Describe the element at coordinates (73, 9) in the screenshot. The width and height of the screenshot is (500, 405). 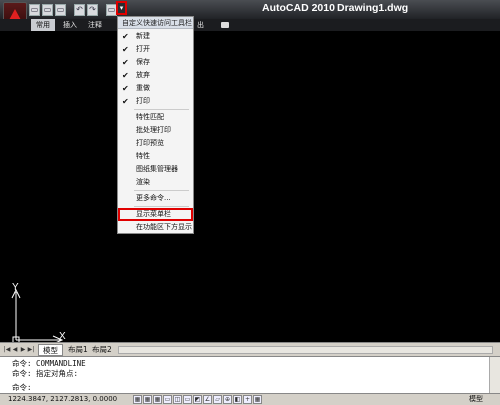
I see `quick-access-toolbar: ▭ ▭ ▭ ↶ ↷ ▭` at that location.